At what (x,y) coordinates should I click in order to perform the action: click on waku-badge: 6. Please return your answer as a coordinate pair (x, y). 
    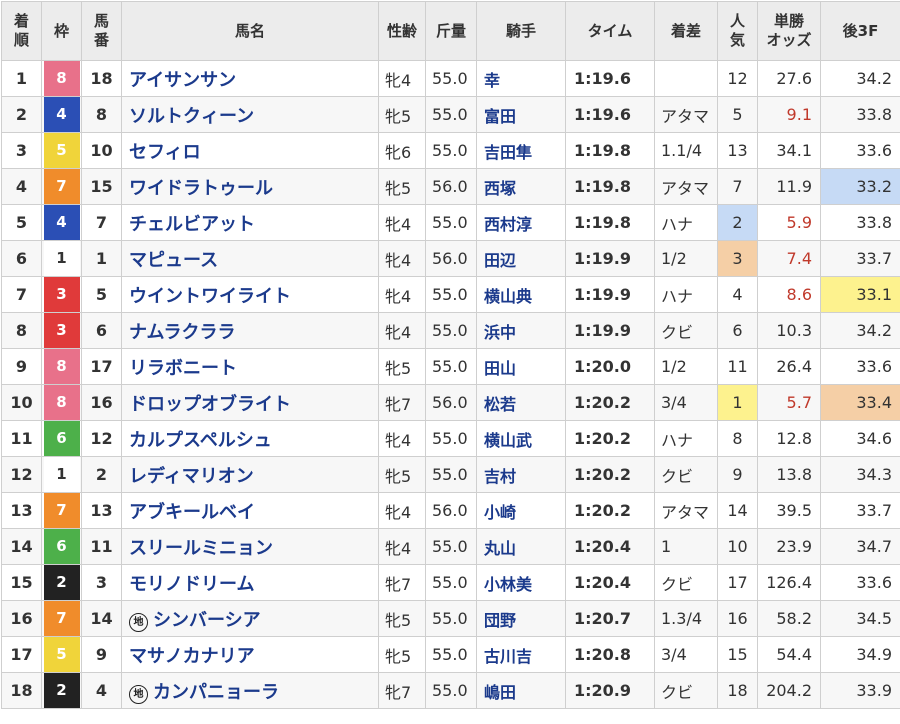
    Looking at the image, I should click on (62, 546).